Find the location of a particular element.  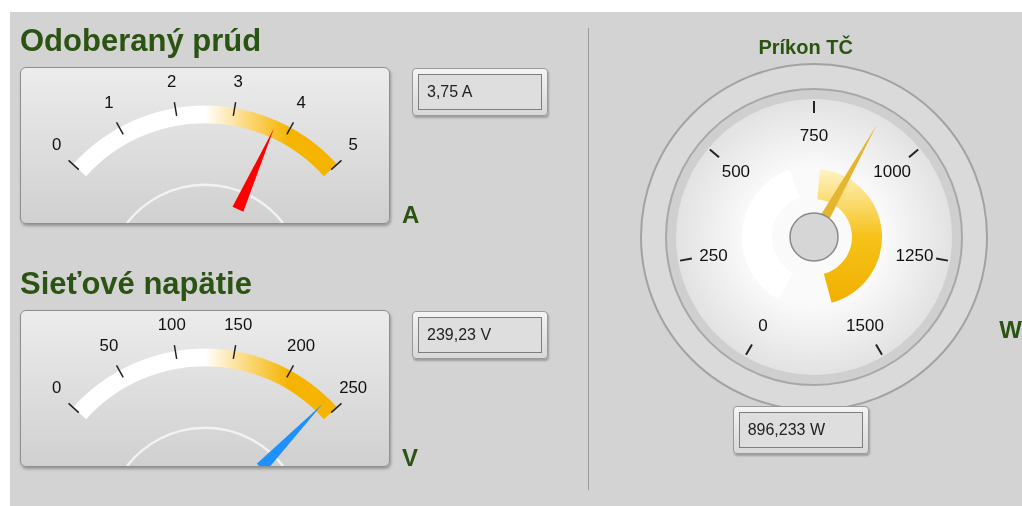

tick-label: 3 is located at coordinates (238, 81).